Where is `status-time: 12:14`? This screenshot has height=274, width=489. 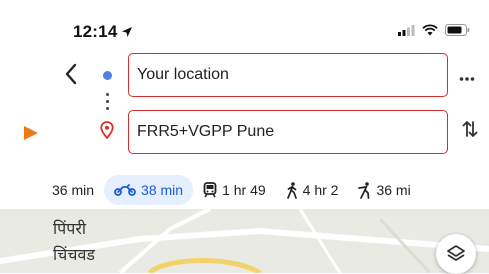
status-time: 12:14 is located at coordinates (103, 32).